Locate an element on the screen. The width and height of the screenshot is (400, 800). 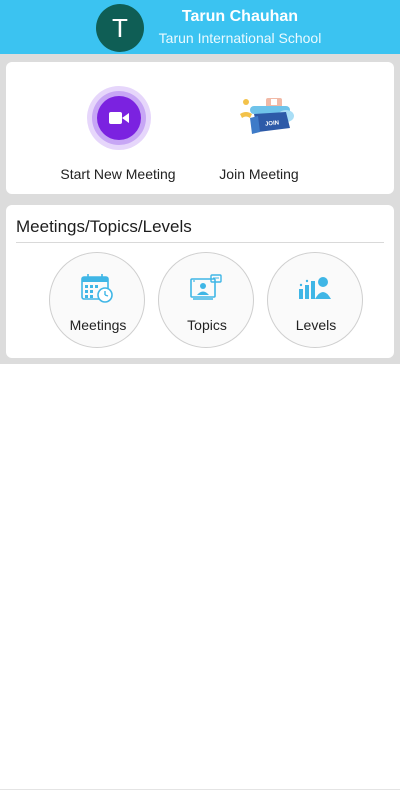
section-divider is located at coordinates (200, 242).